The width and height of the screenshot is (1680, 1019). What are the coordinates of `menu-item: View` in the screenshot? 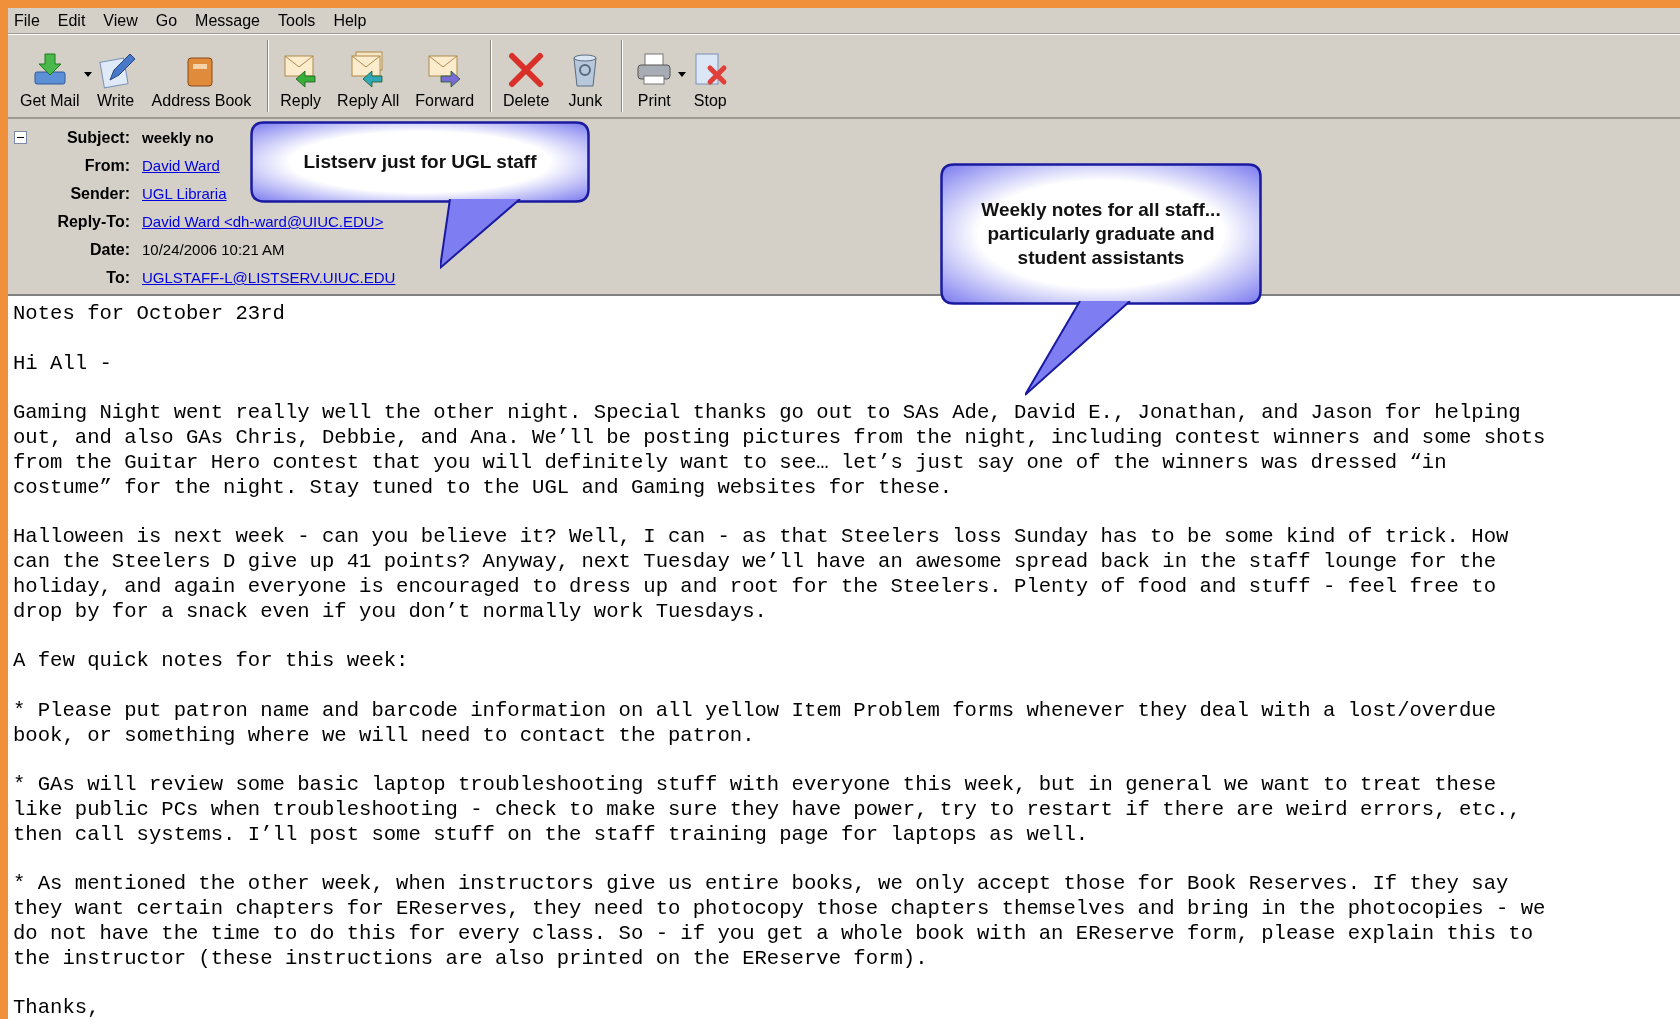 It's located at (125, 20).